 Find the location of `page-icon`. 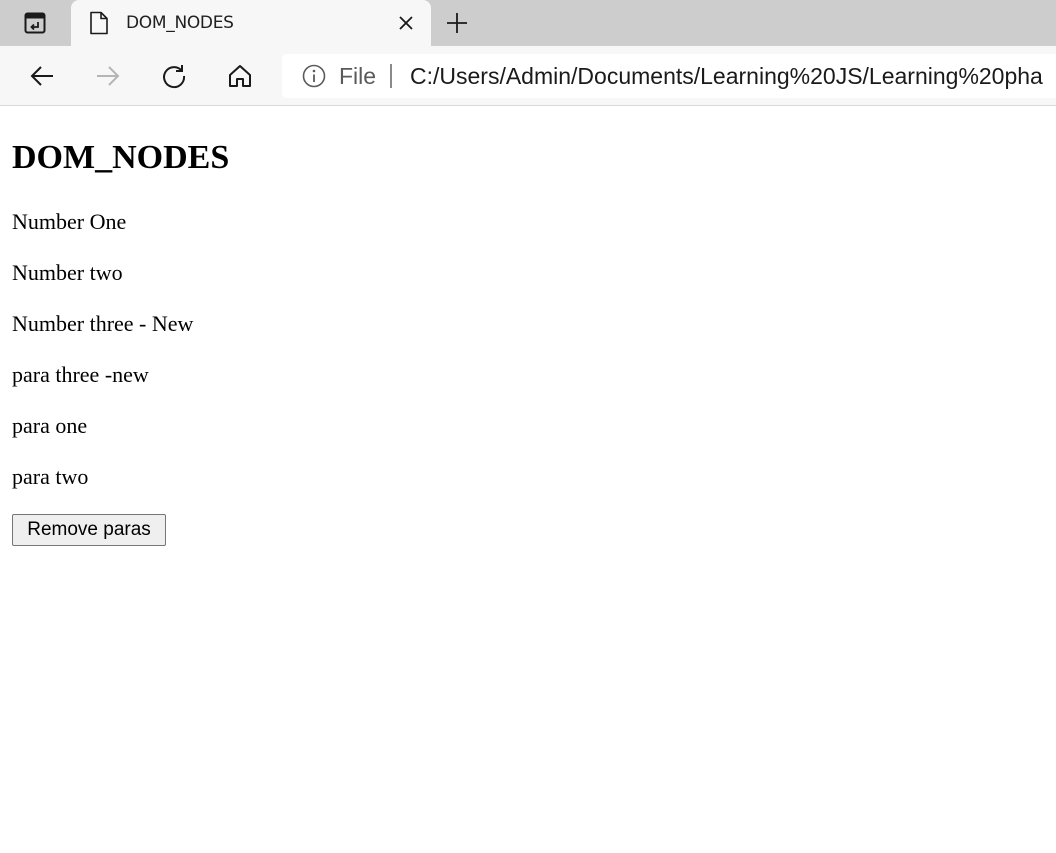

page-icon is located at coordinates (99, 23).